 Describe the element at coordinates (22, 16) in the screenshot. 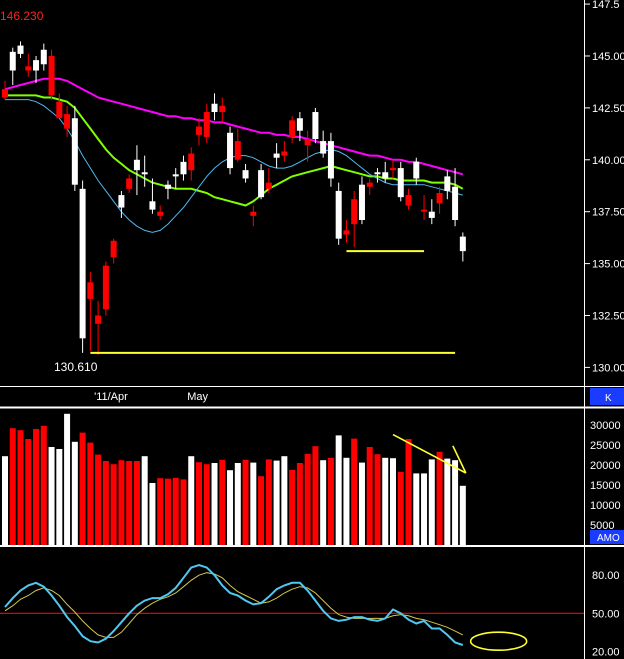

I see `high-annotation: 146.230` at that location.